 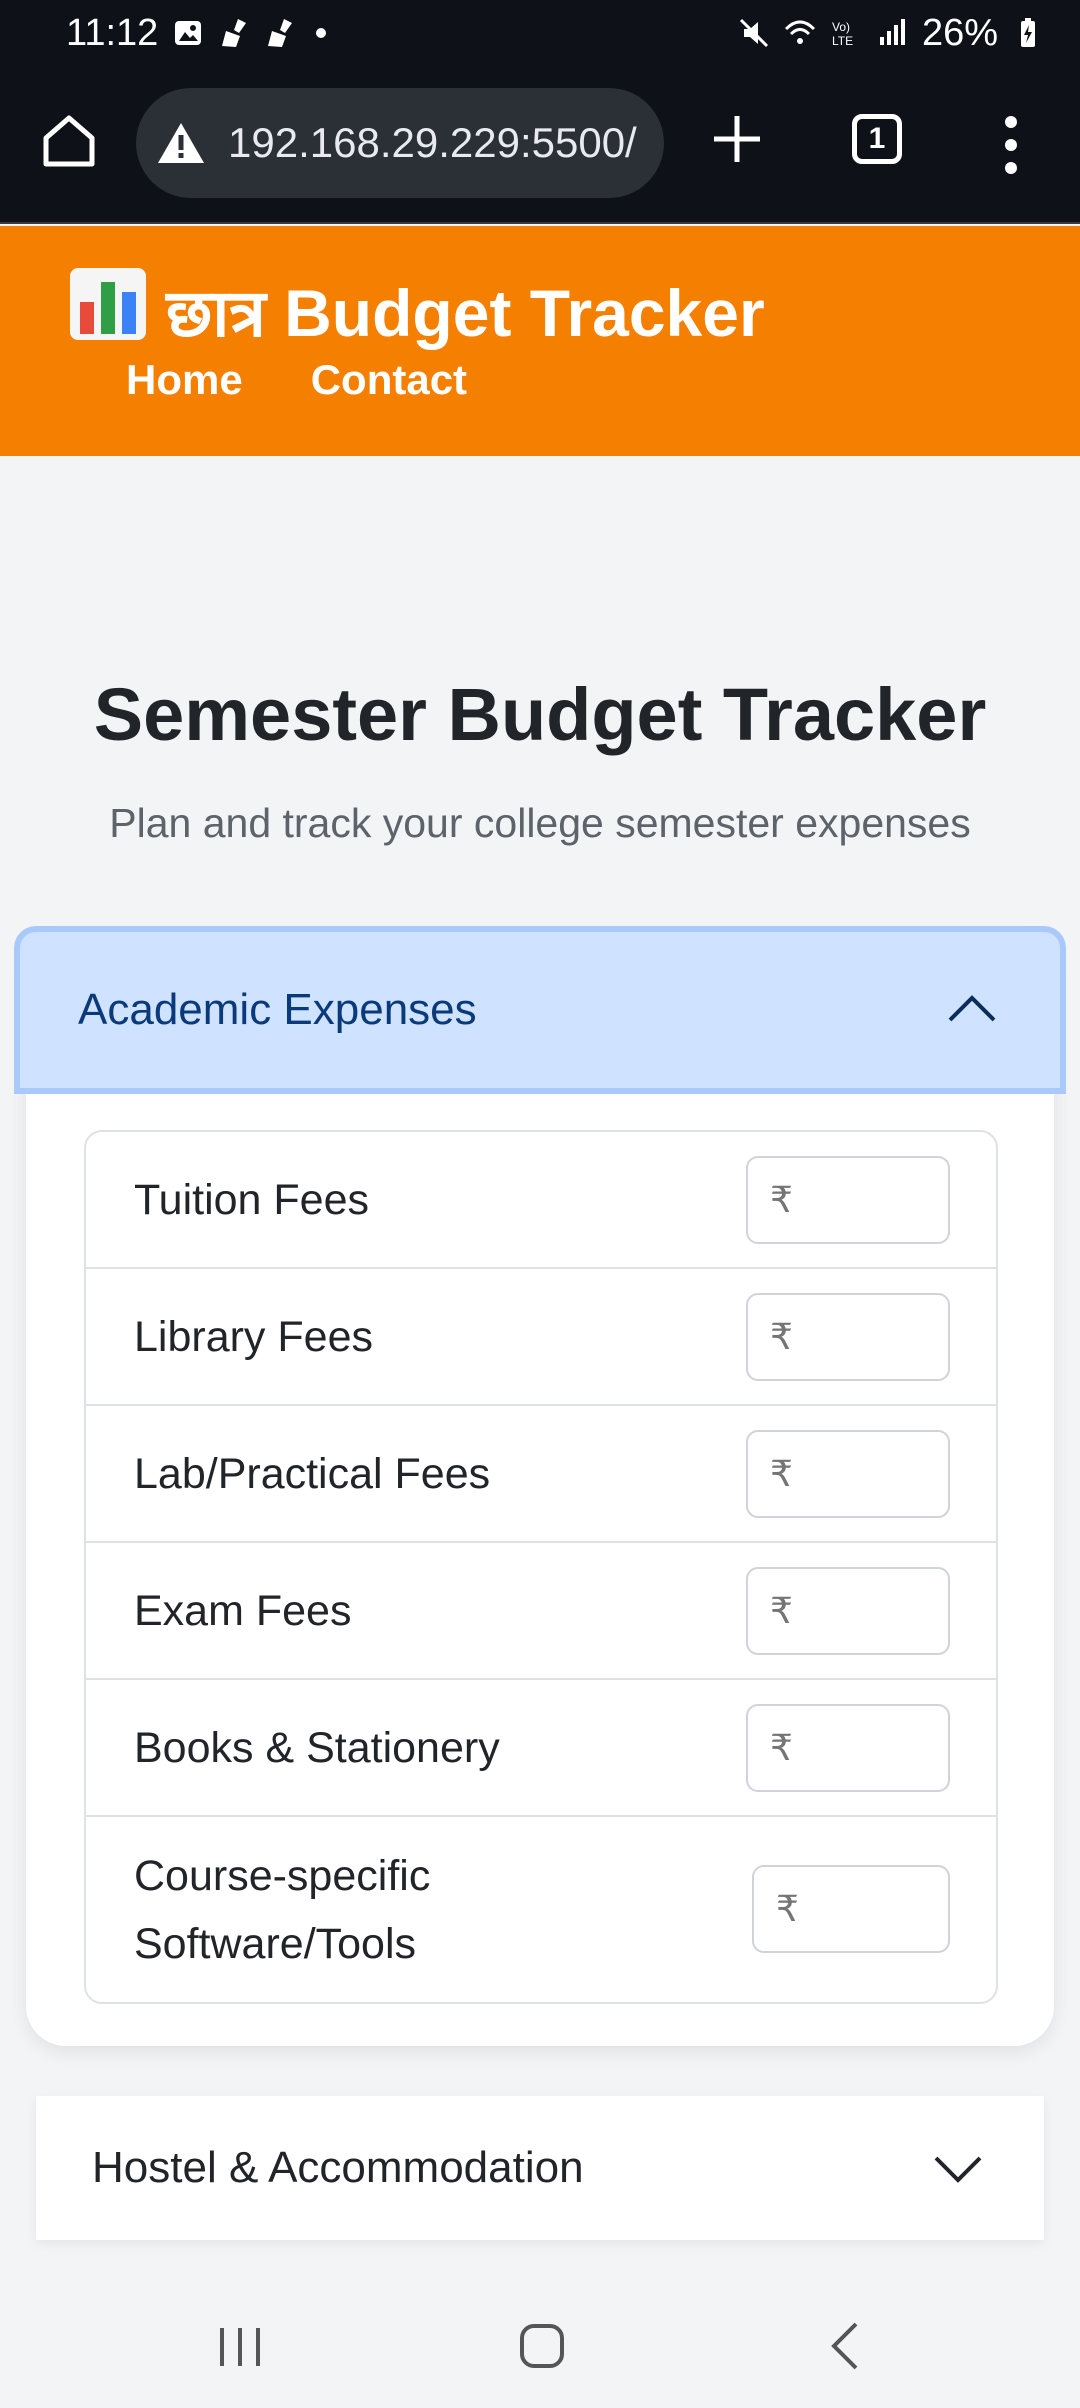 What do you see at coordinates (216, 313) in the screenshot?
I see `brand-hindi: छात्र` at bounding box center [216, 313].